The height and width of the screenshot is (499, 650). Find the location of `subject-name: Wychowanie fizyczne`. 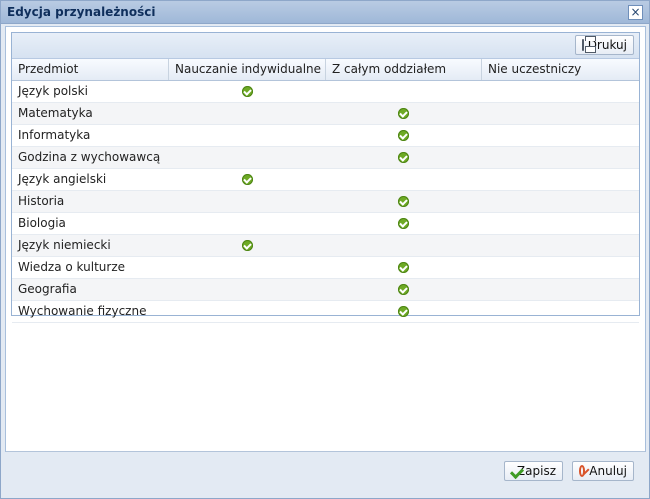

subject-name: Wychowanie fizyczne is located at coordinates (82, 311).